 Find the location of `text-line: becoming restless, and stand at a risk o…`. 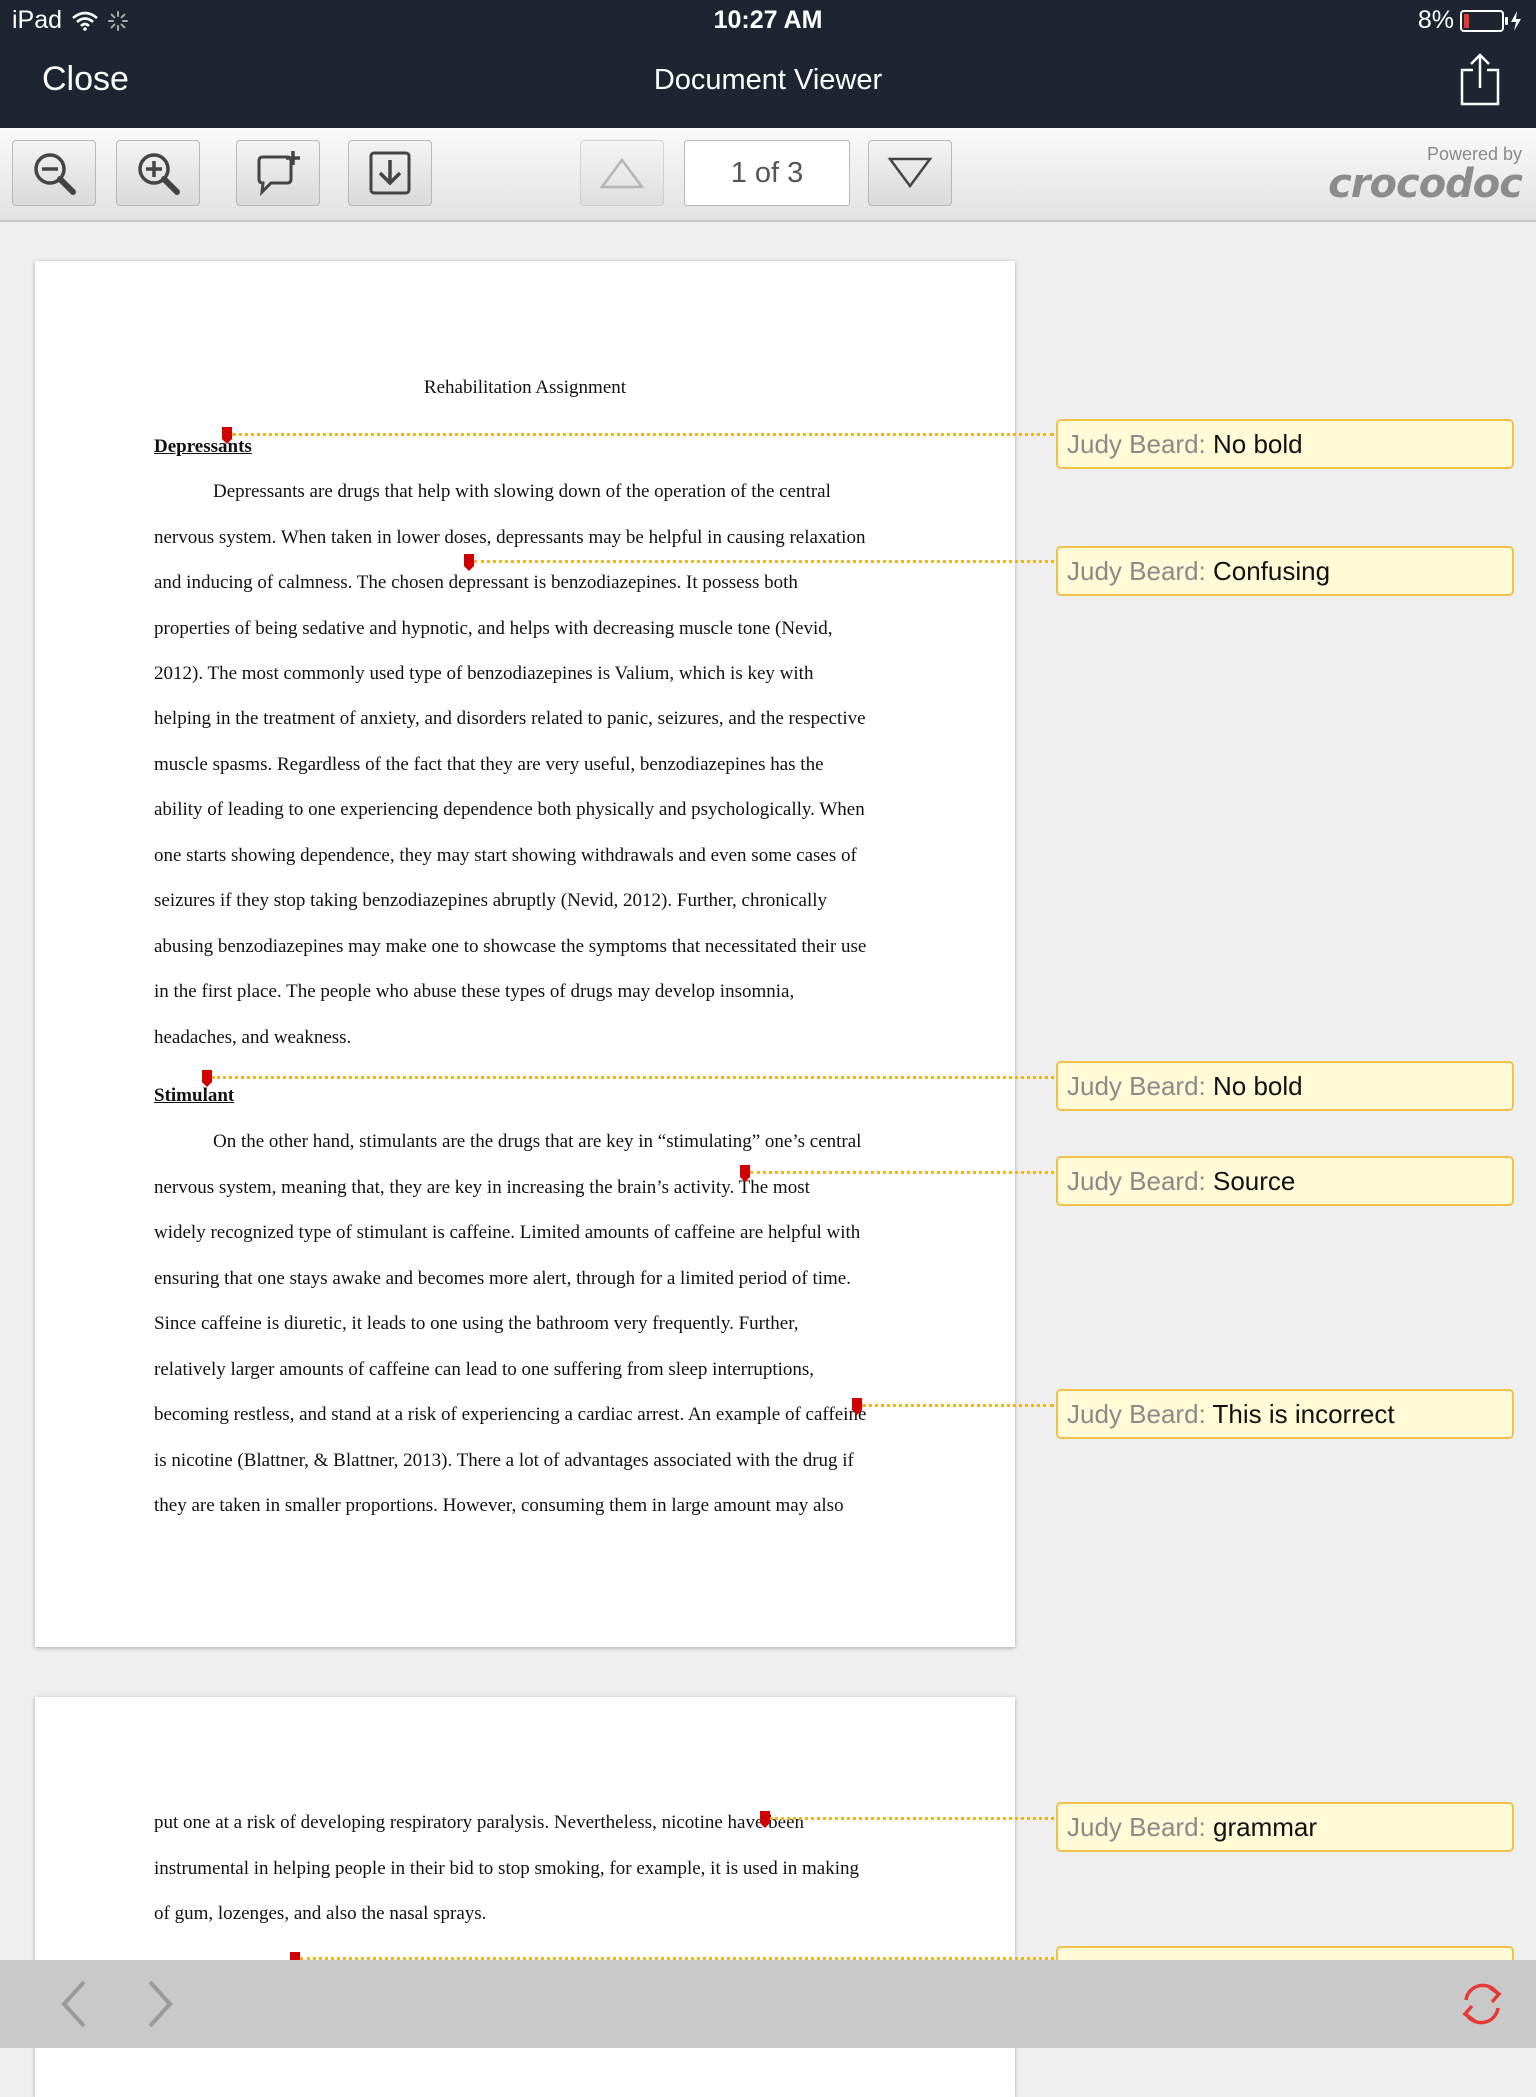

text-line: becoming restless, and stand at a risk o… is located at coordinates (510, 1414).